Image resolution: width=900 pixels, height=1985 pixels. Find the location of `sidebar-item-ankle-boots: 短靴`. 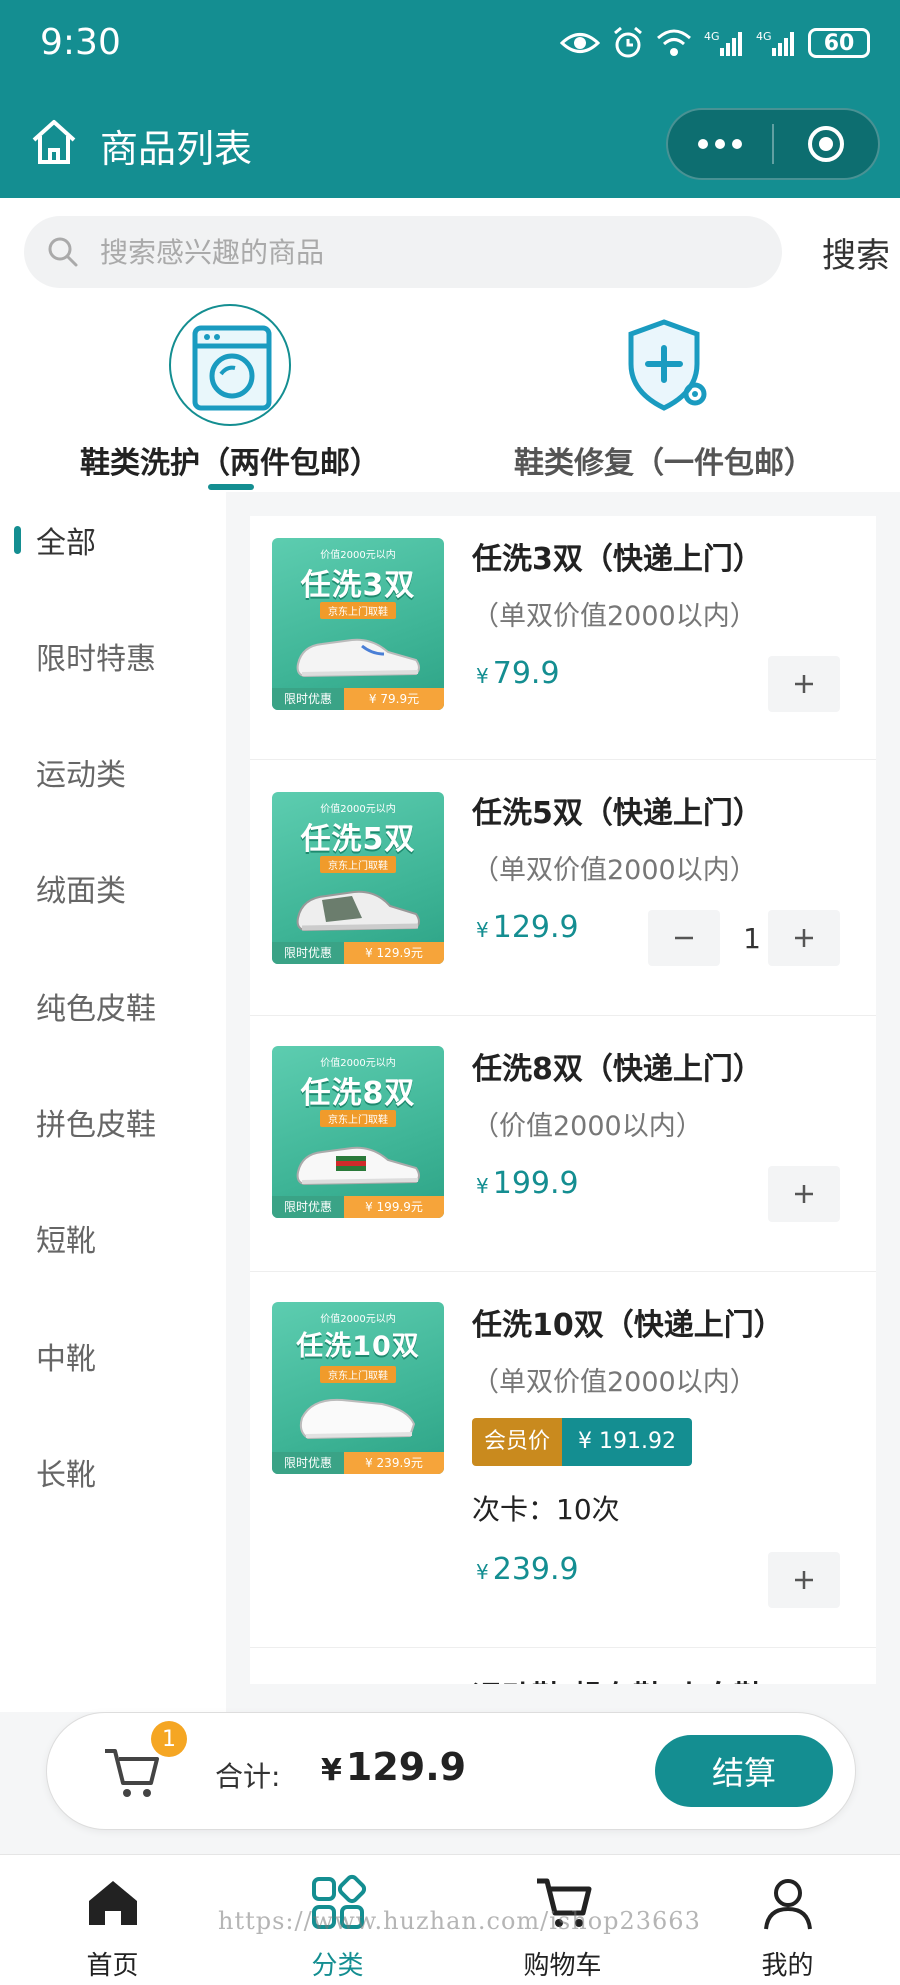

sidebar-item-ankle-boots: 短靴 is located at coordinates (113, 1238).